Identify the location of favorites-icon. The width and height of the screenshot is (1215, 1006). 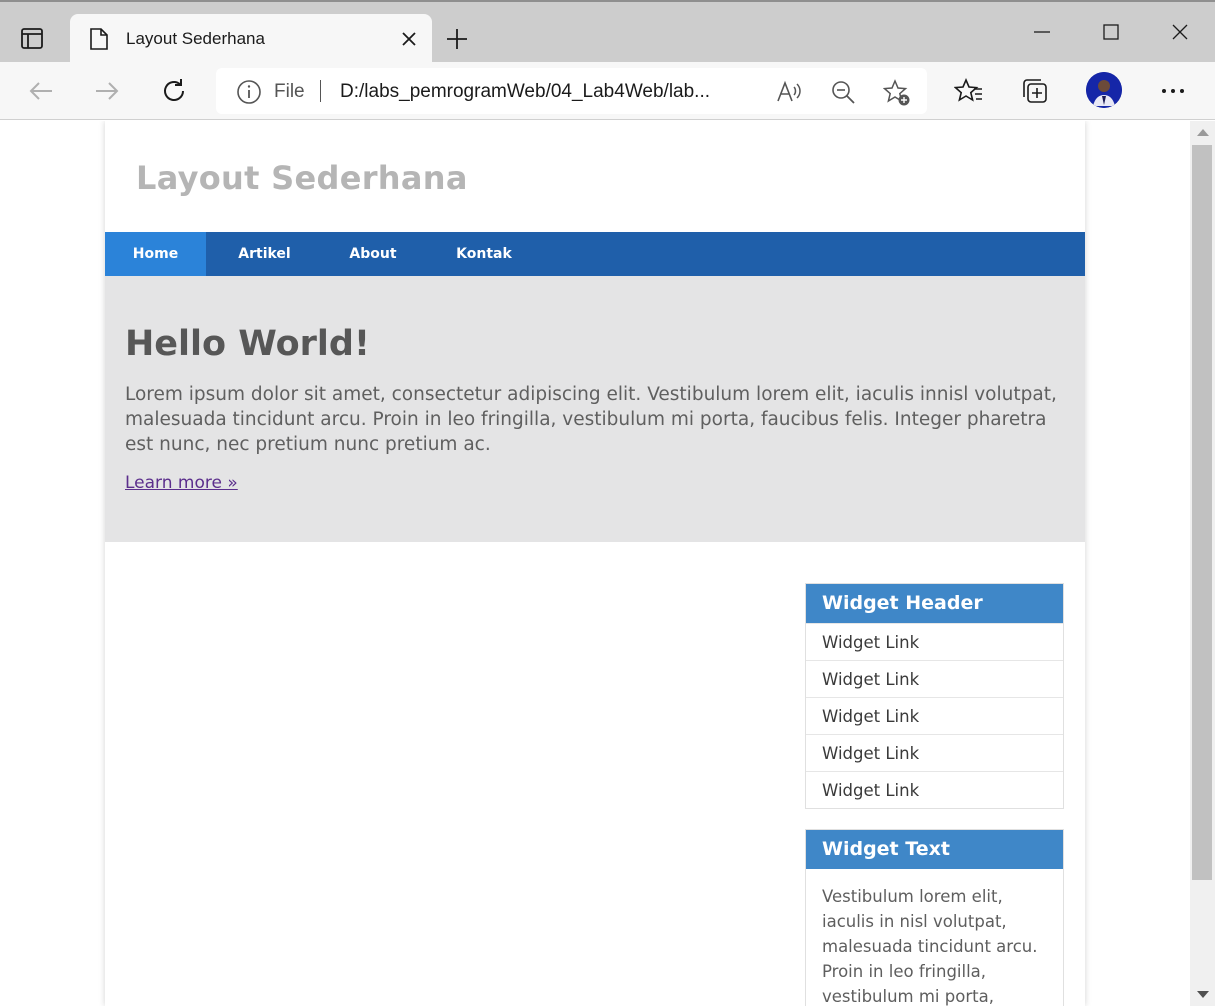
(968, 93).